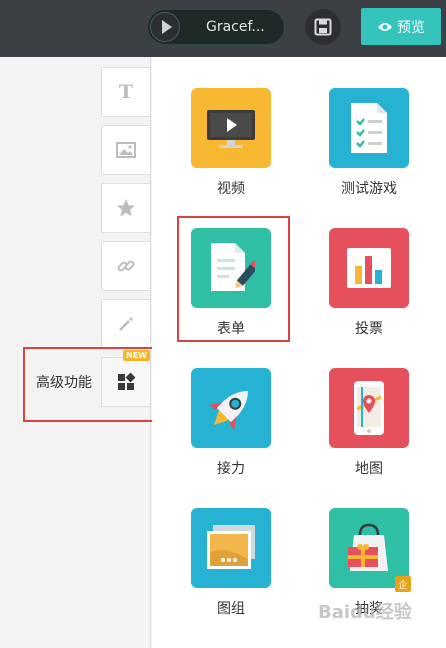 This screenshot has height=648, width=446. I want to click on preview-label: 预览, so click(411, 27).